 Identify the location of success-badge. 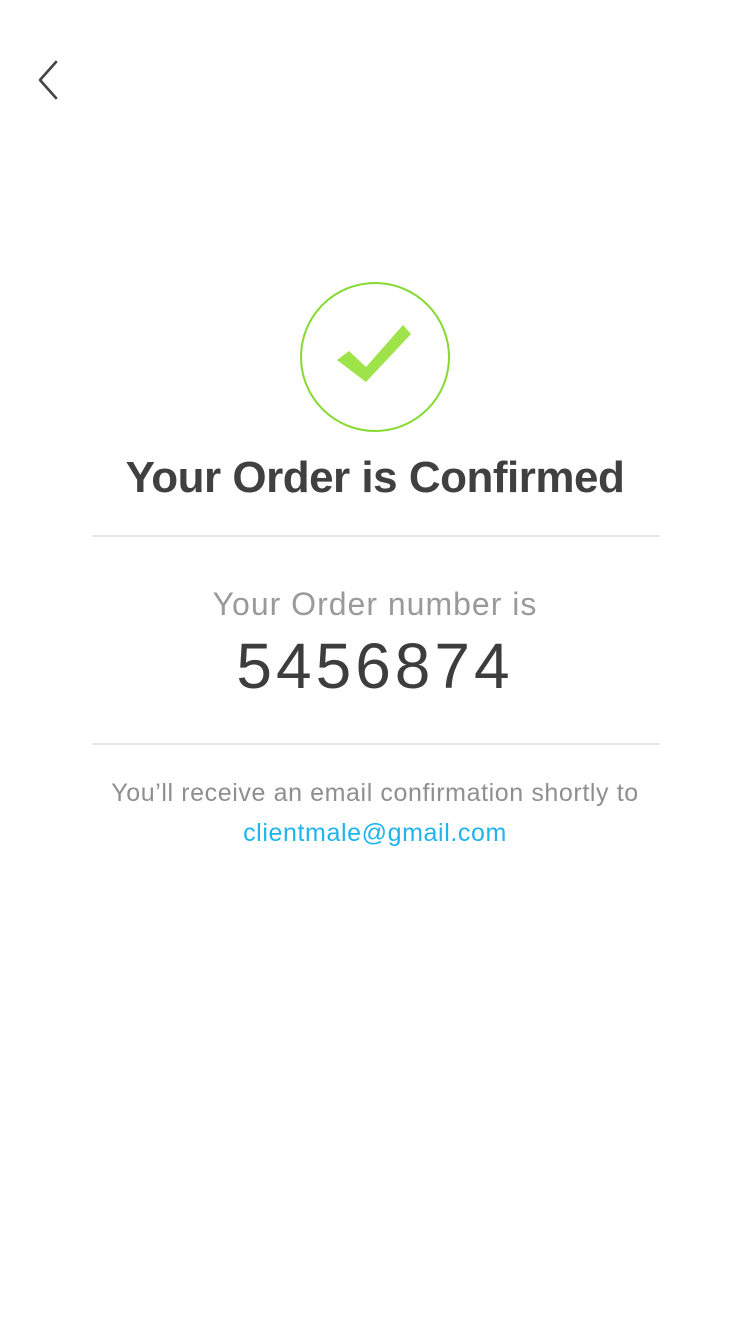
(375, 357).